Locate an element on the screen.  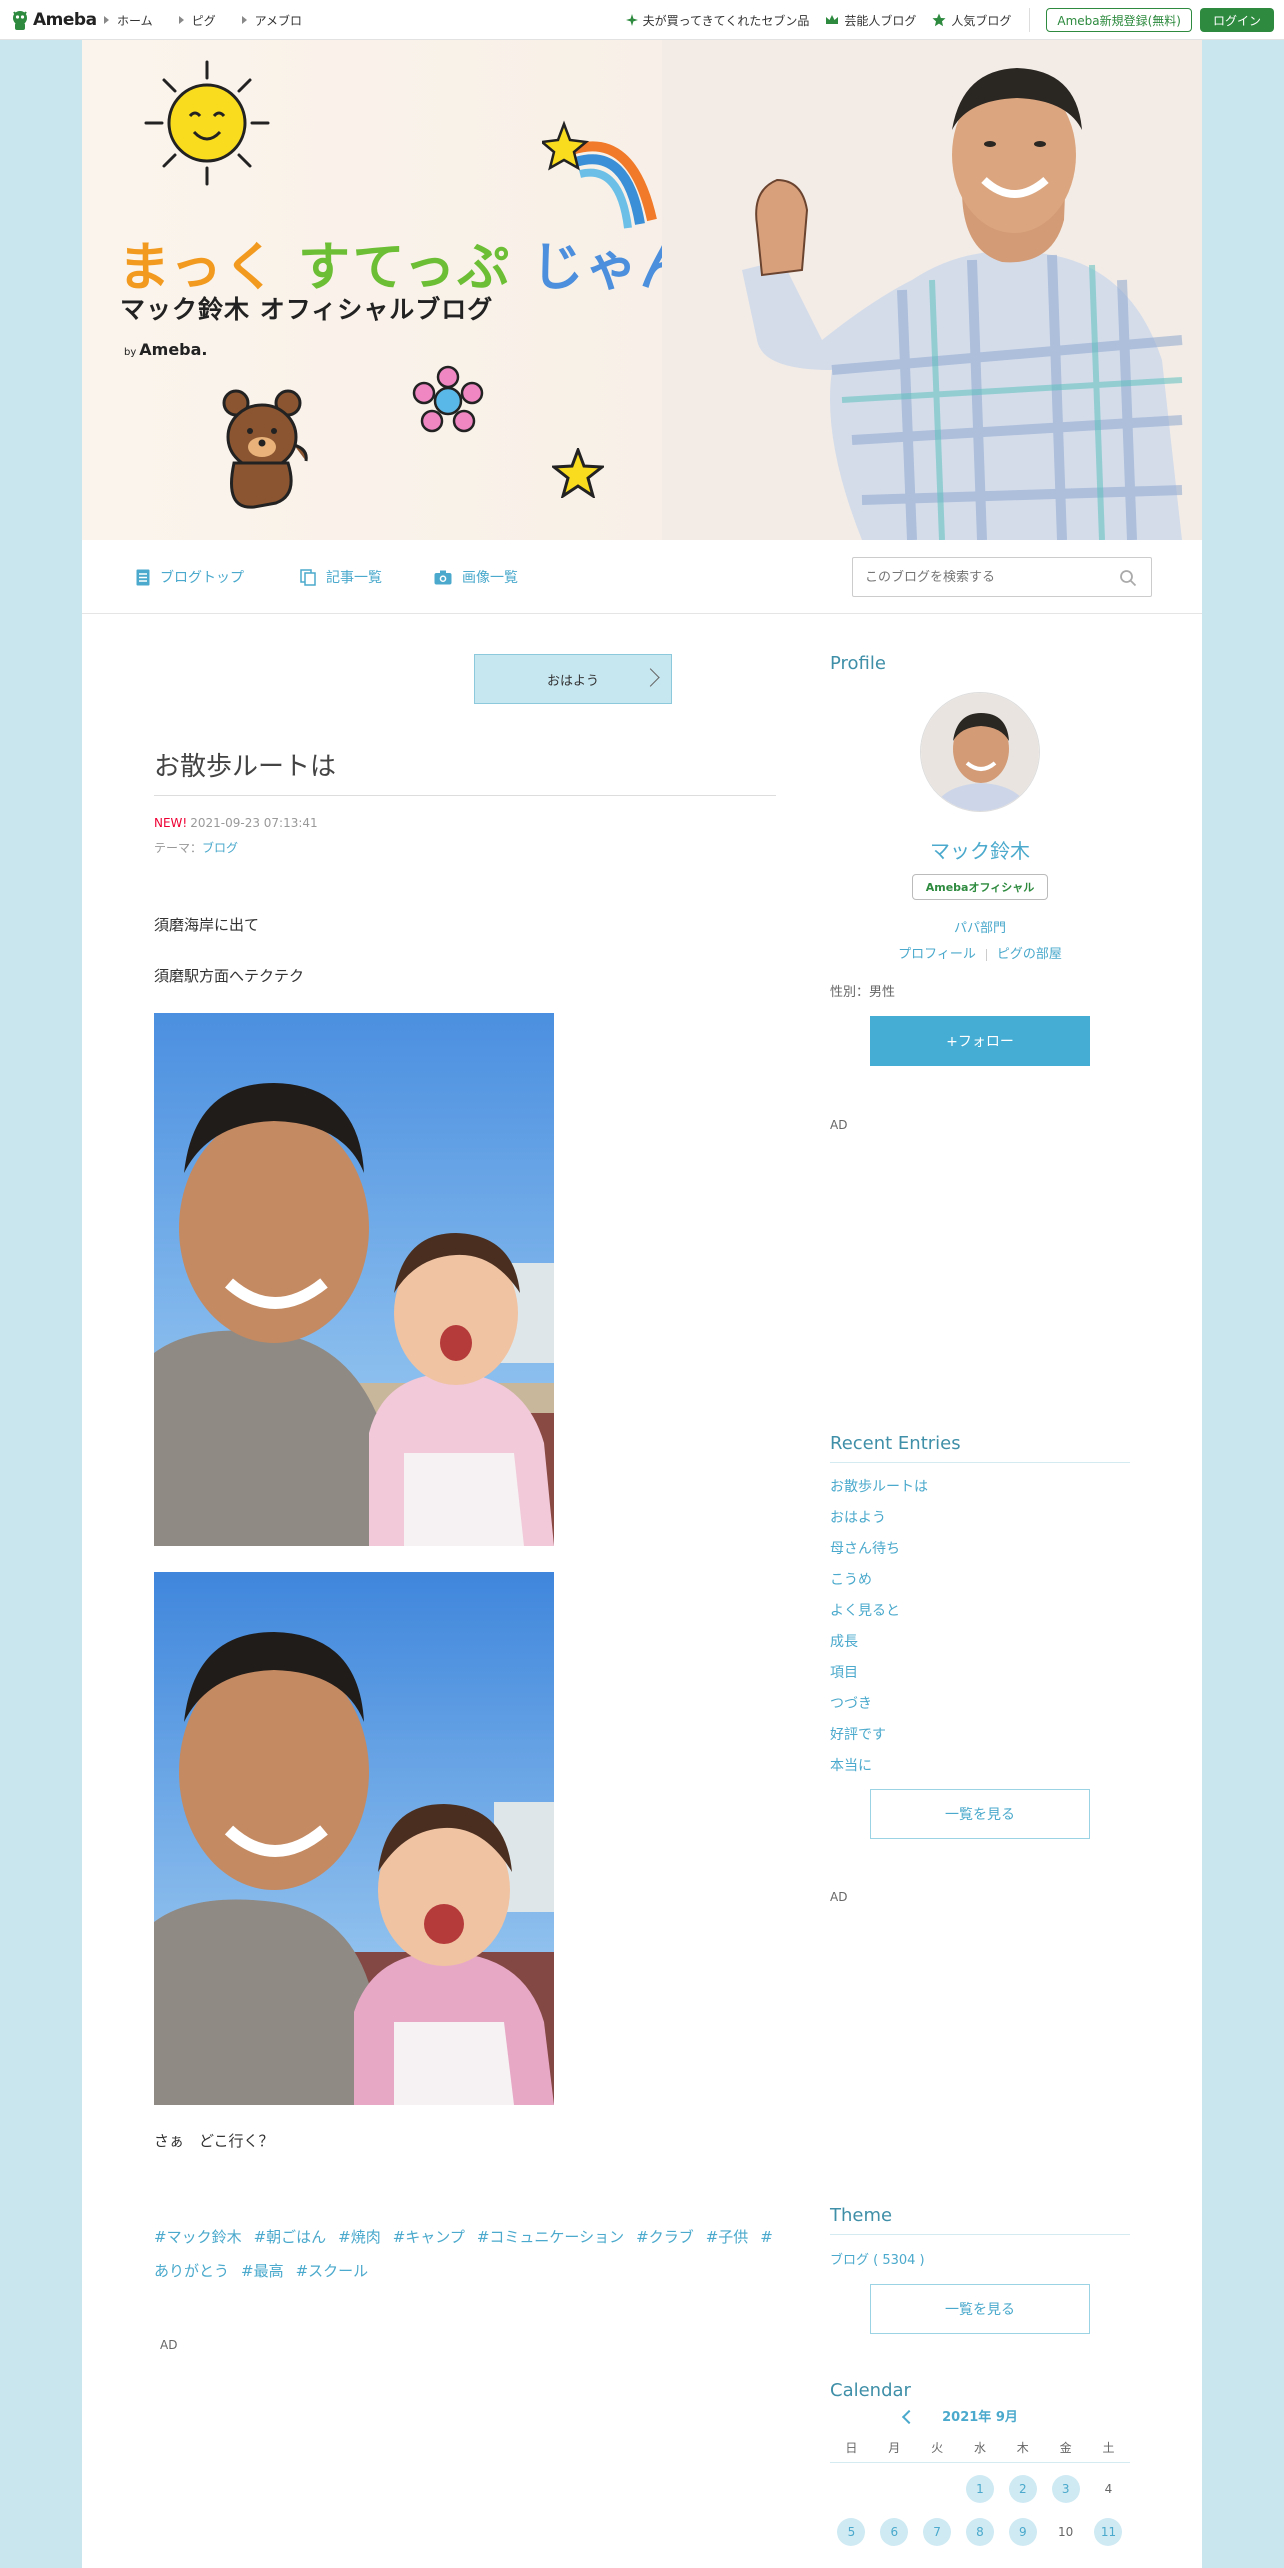
profile-link: プロフィール is located at coordinates (937, 954).